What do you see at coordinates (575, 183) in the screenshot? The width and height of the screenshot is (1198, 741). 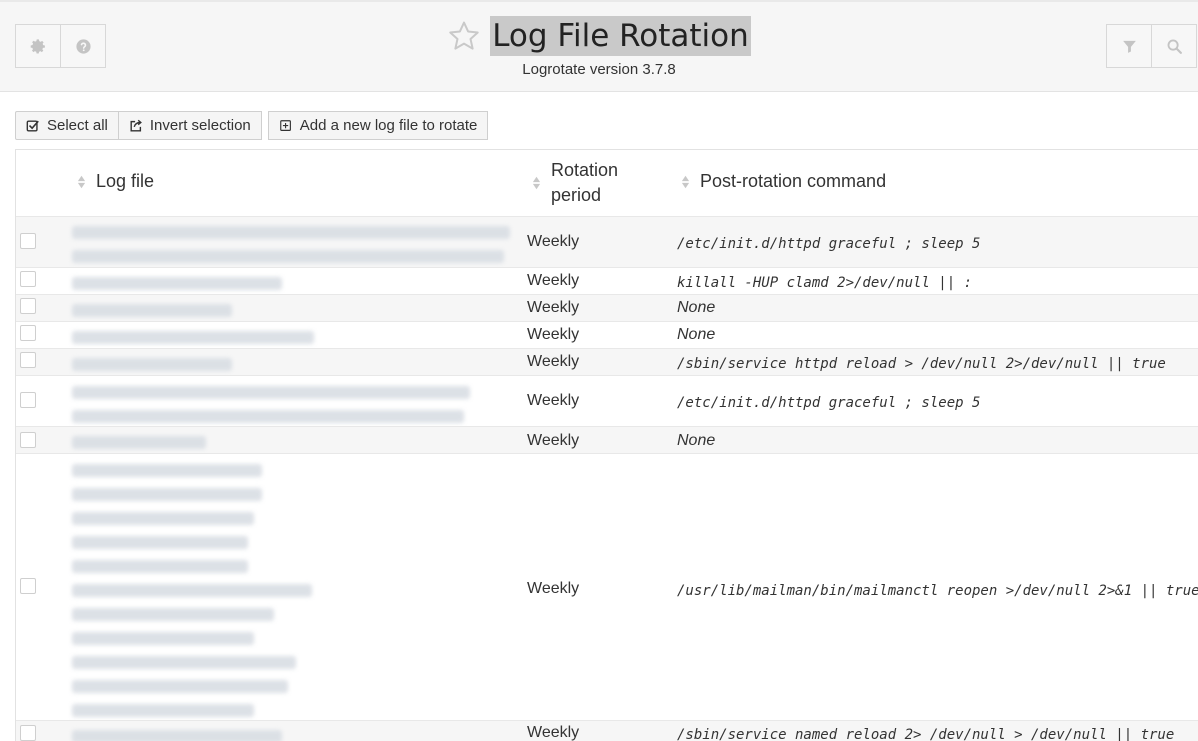 I see `col-rotation-period: Rotation period` at bounding box center [575, 183].